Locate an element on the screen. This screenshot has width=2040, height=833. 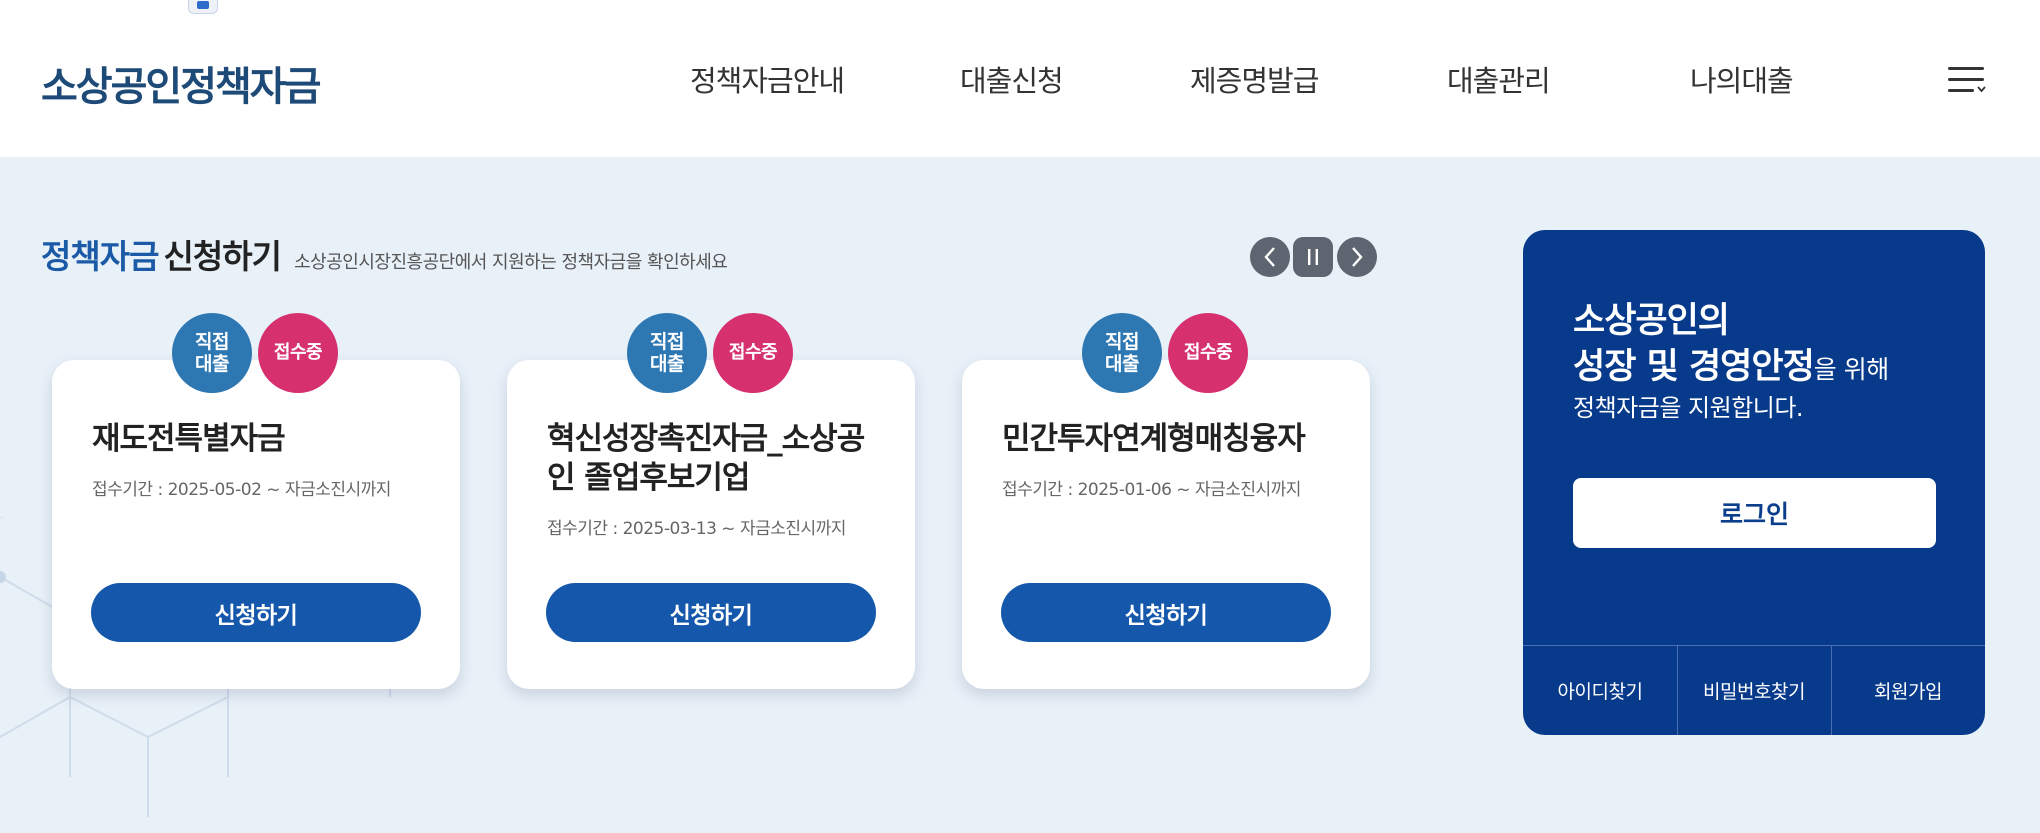
fund-card-title: 재도전특별자금 is located at coordinates (262, 439).